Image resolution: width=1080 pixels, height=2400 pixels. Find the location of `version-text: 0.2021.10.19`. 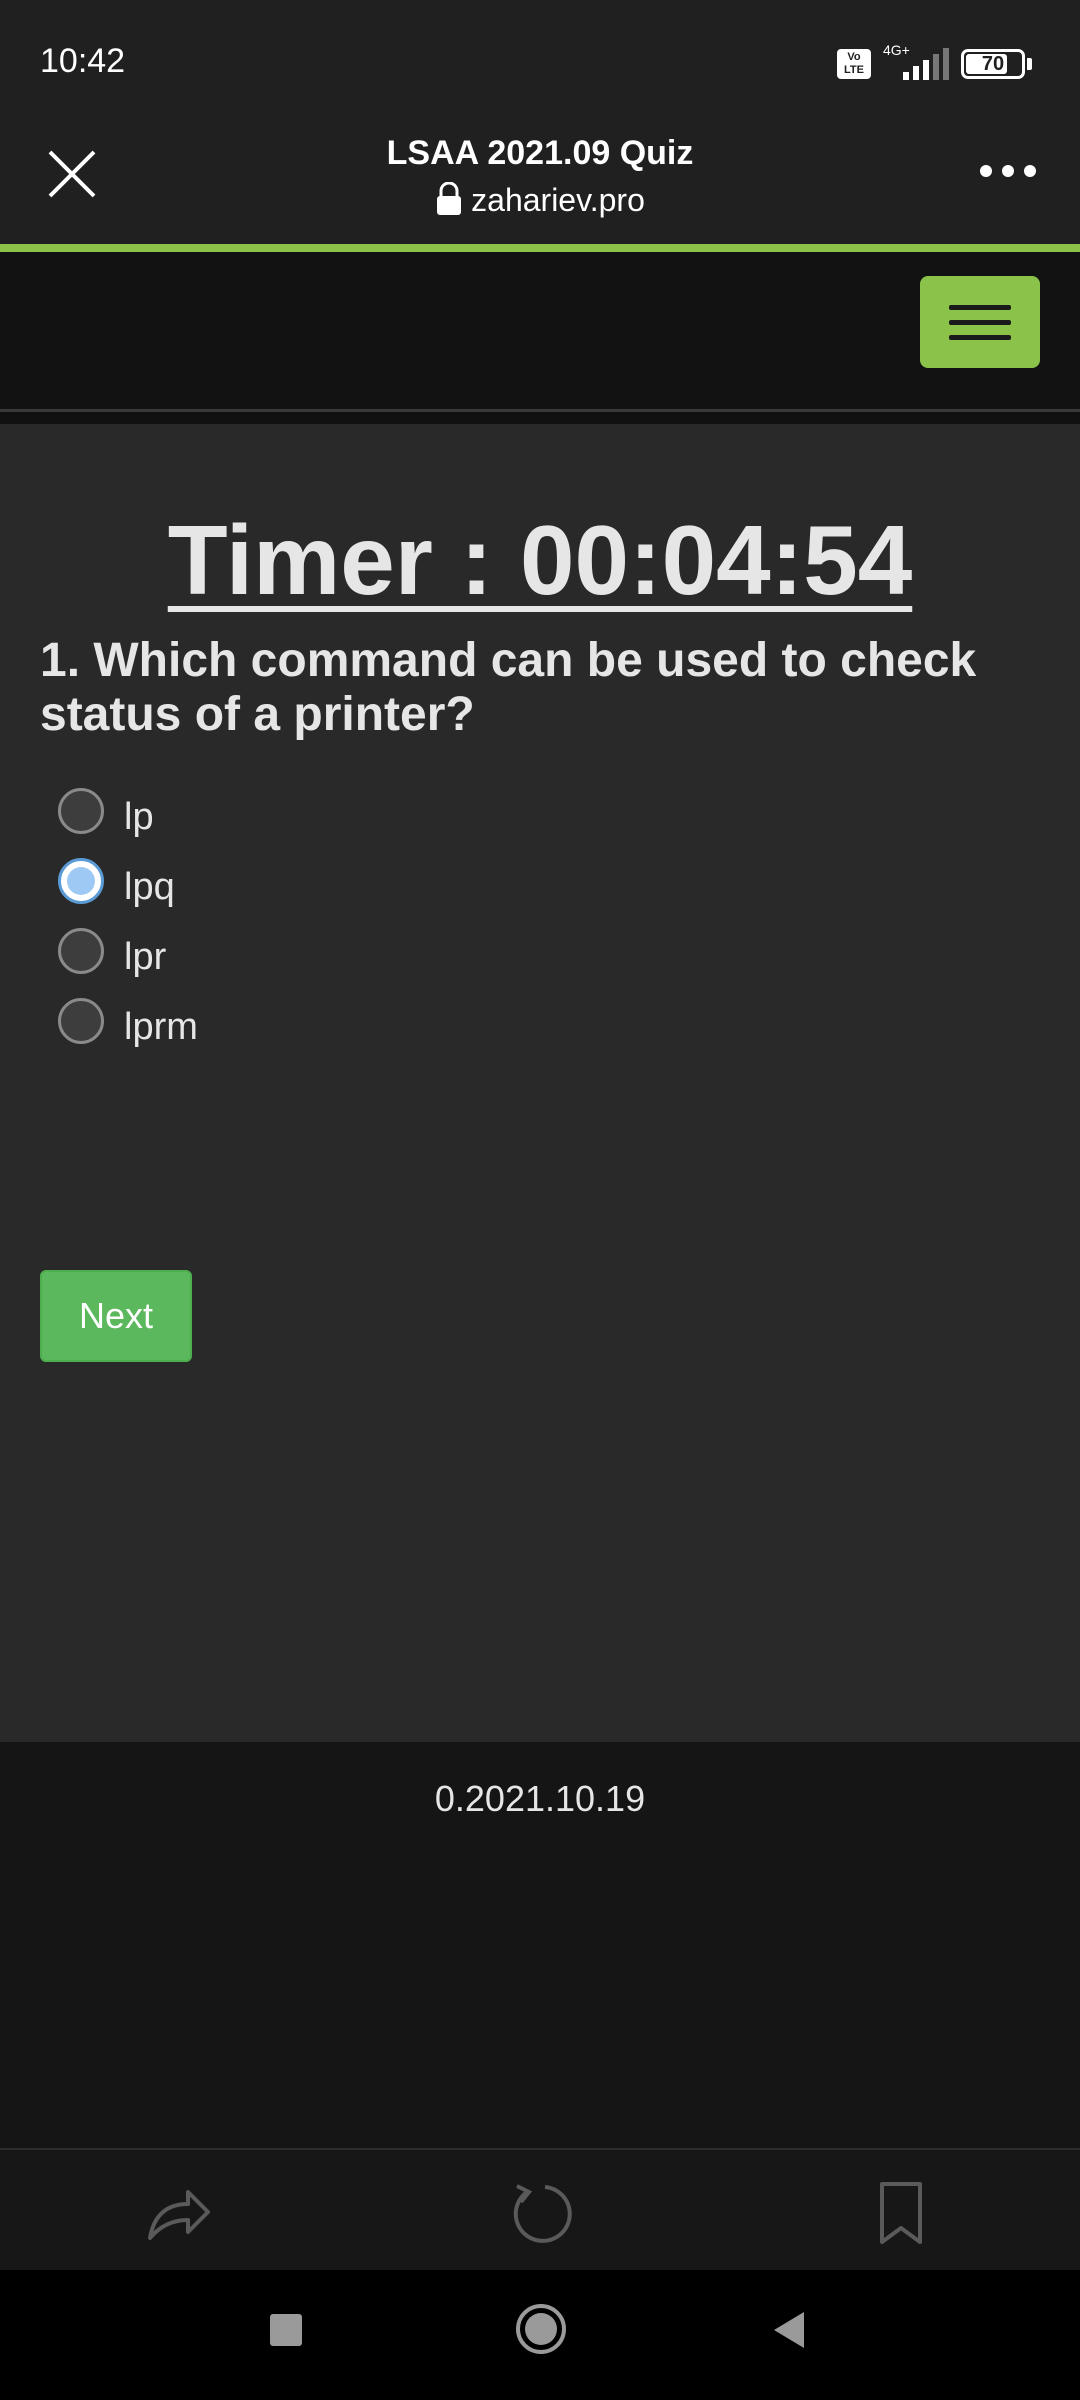

version-text: 0.2021.10.19 is located at coordinates (540, 1798).